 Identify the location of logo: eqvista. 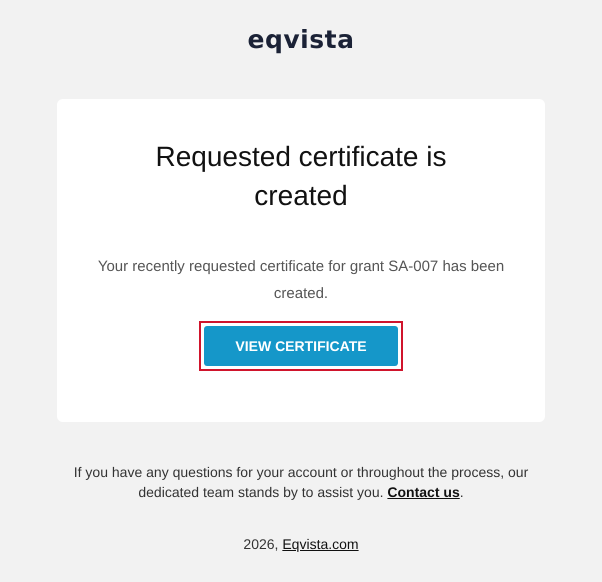
(301, 40).